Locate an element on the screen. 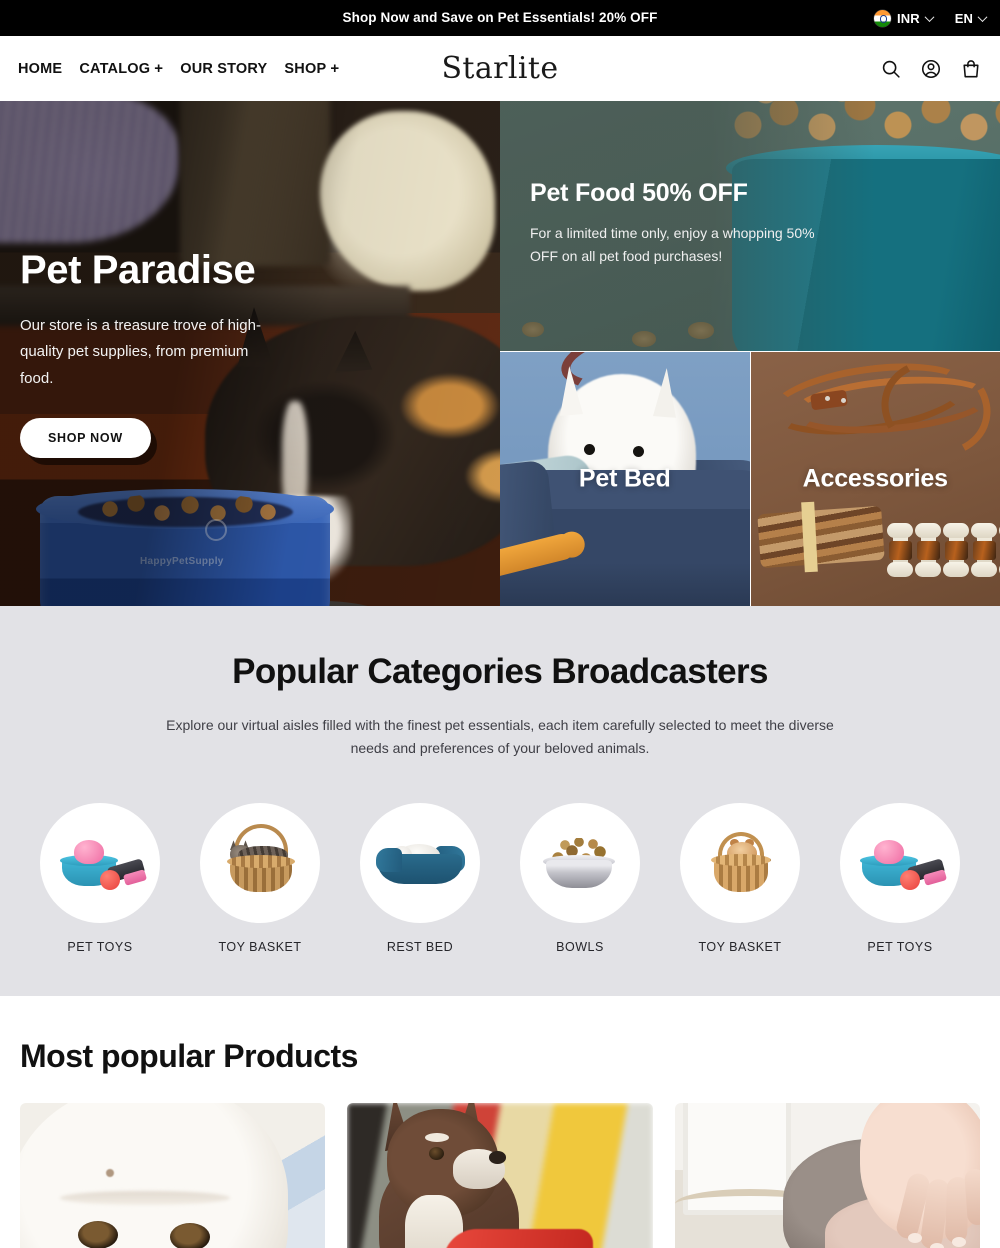 The height and width of the screenshot is (1248, 1000). sphynx-cat-being-petted-photo is located at coordinates (827, 1175).